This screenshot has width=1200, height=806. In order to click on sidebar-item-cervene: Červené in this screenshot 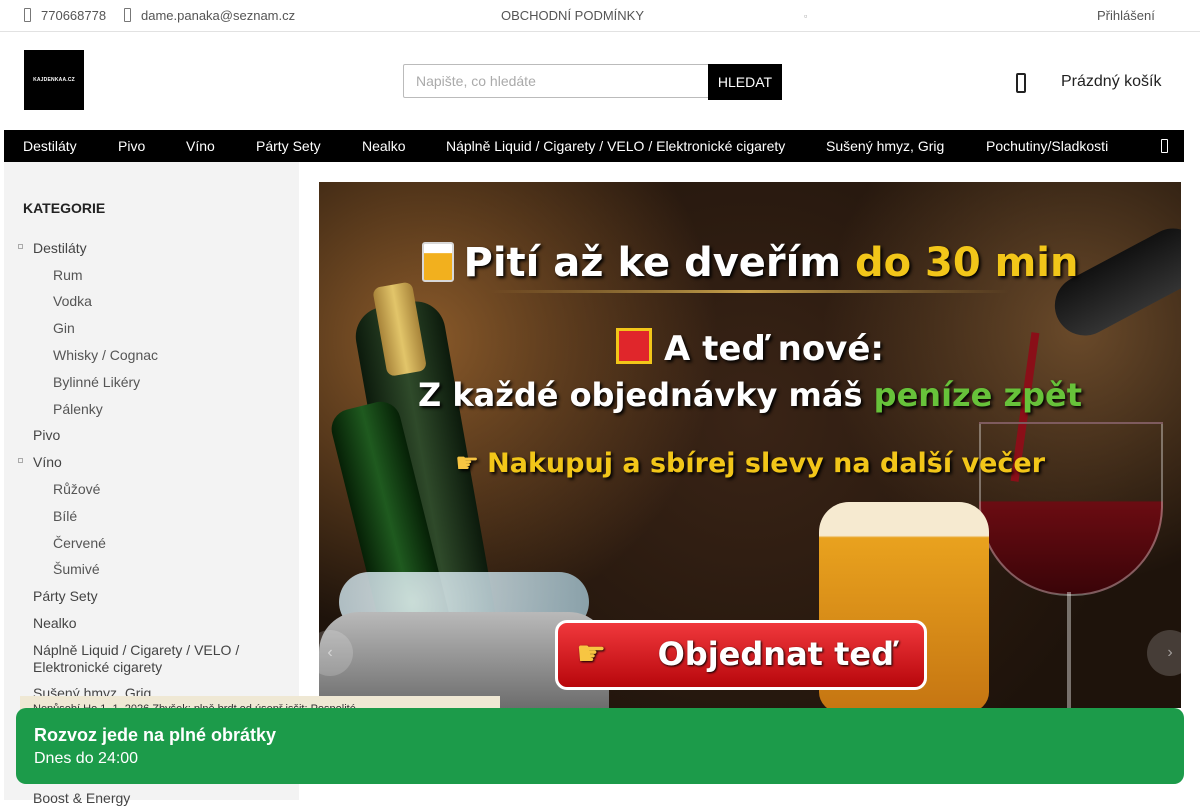, I will do `click(79, 543)`.